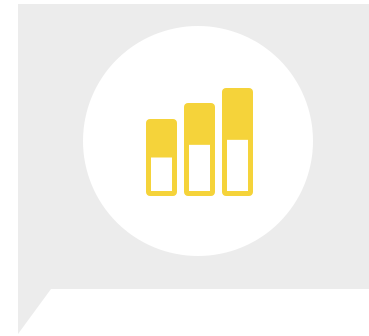  I want to click on bar-2-window, so click(199, 167).